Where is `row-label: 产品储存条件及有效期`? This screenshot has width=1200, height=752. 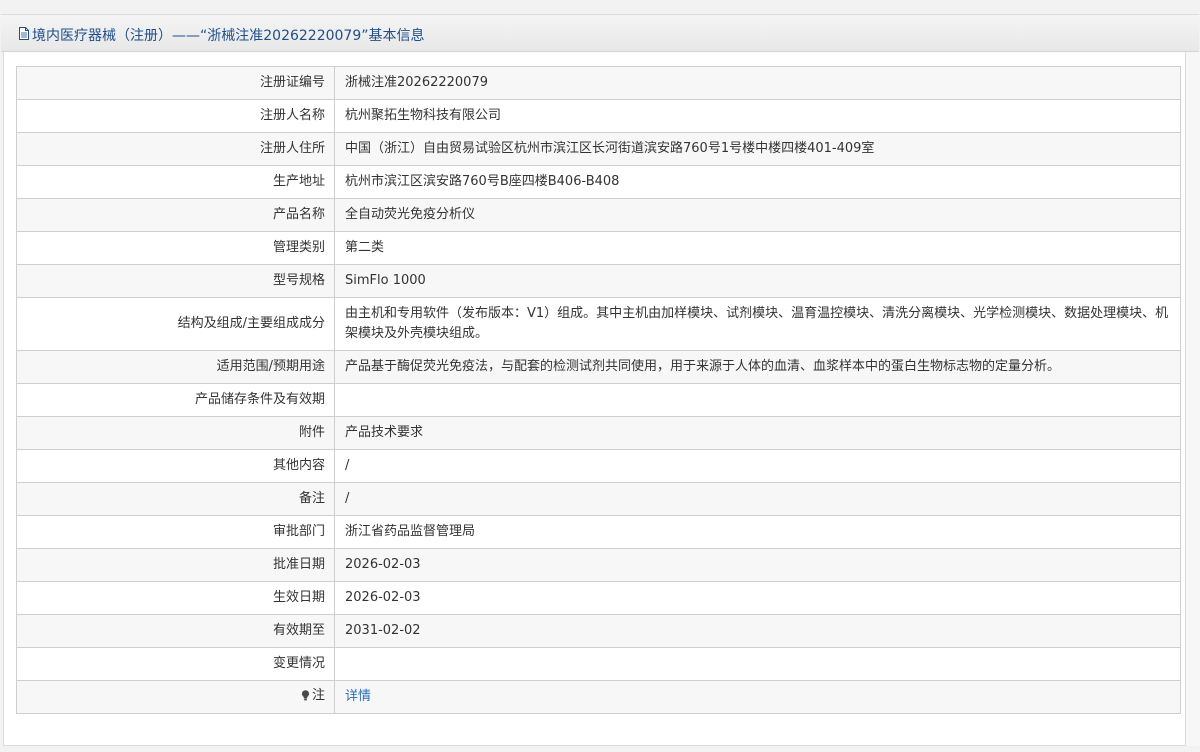
row-label: 产品储存条件及有效期 is located at coordinates (175, 400).